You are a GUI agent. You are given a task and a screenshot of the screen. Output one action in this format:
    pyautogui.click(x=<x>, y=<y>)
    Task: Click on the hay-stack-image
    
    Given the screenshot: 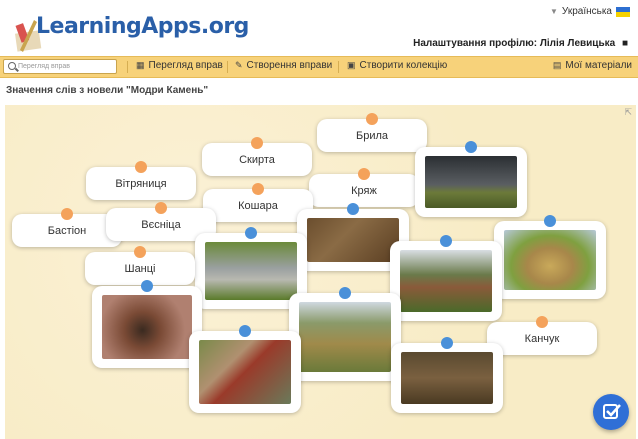 What is the action you would take?
    pyautogui.click(x=550, y=260)
    